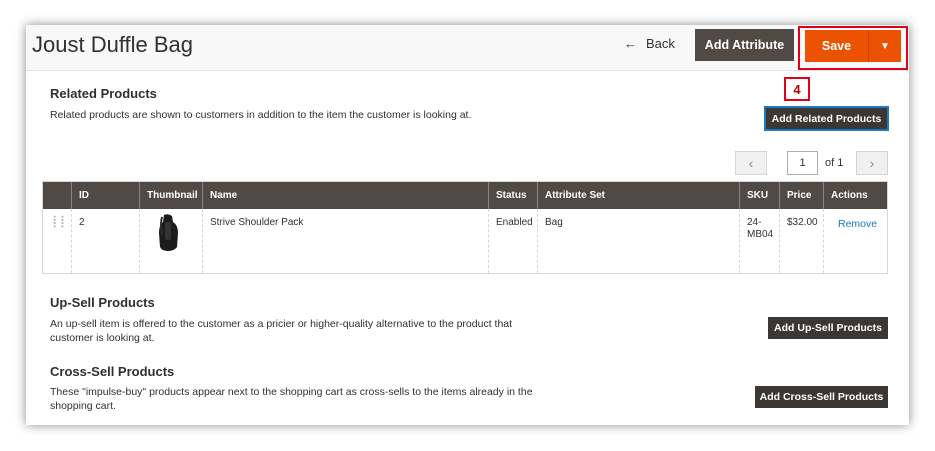 This screenshot has width=935, height=451. I want to click on remove-link: Remove, so click(857, 224).